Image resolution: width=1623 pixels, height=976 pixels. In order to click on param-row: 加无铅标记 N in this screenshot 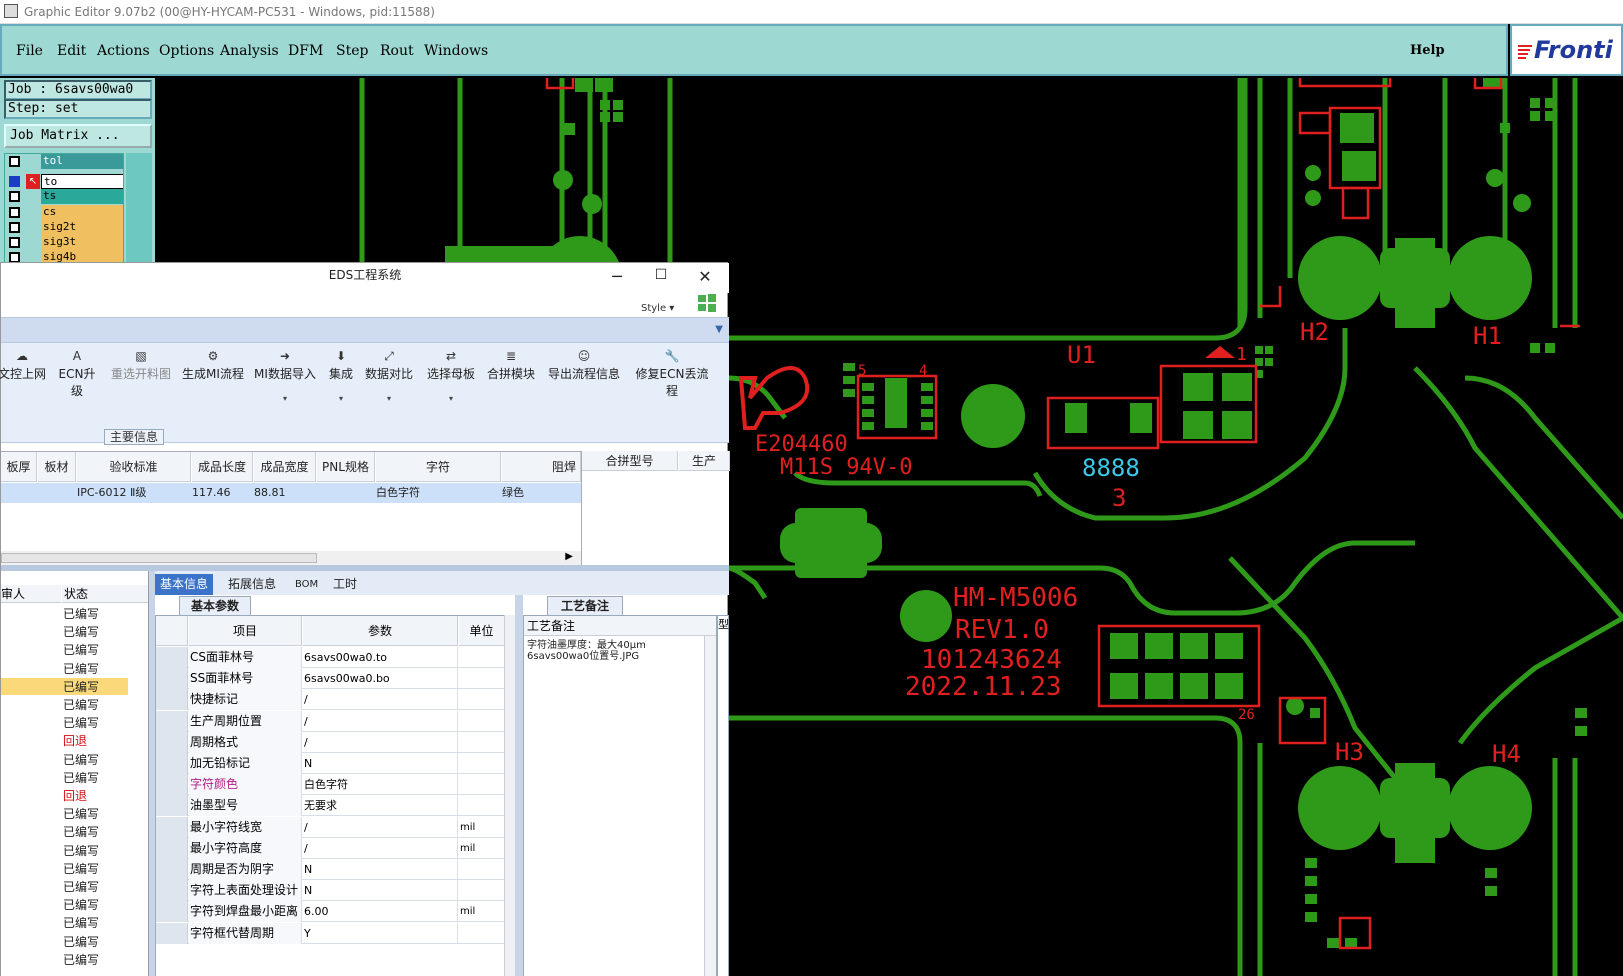, I will do `click(335, 763)`.